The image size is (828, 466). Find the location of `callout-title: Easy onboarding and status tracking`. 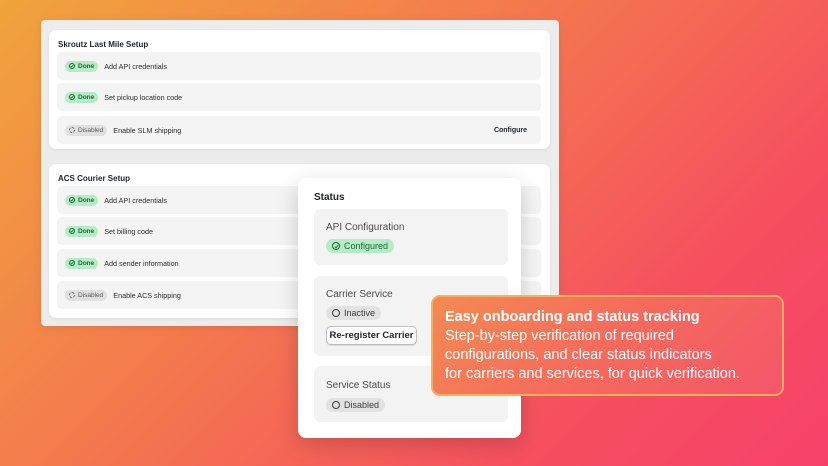

callout-title: Easy onboarding and status tracking is located at coordinates (572, 317).